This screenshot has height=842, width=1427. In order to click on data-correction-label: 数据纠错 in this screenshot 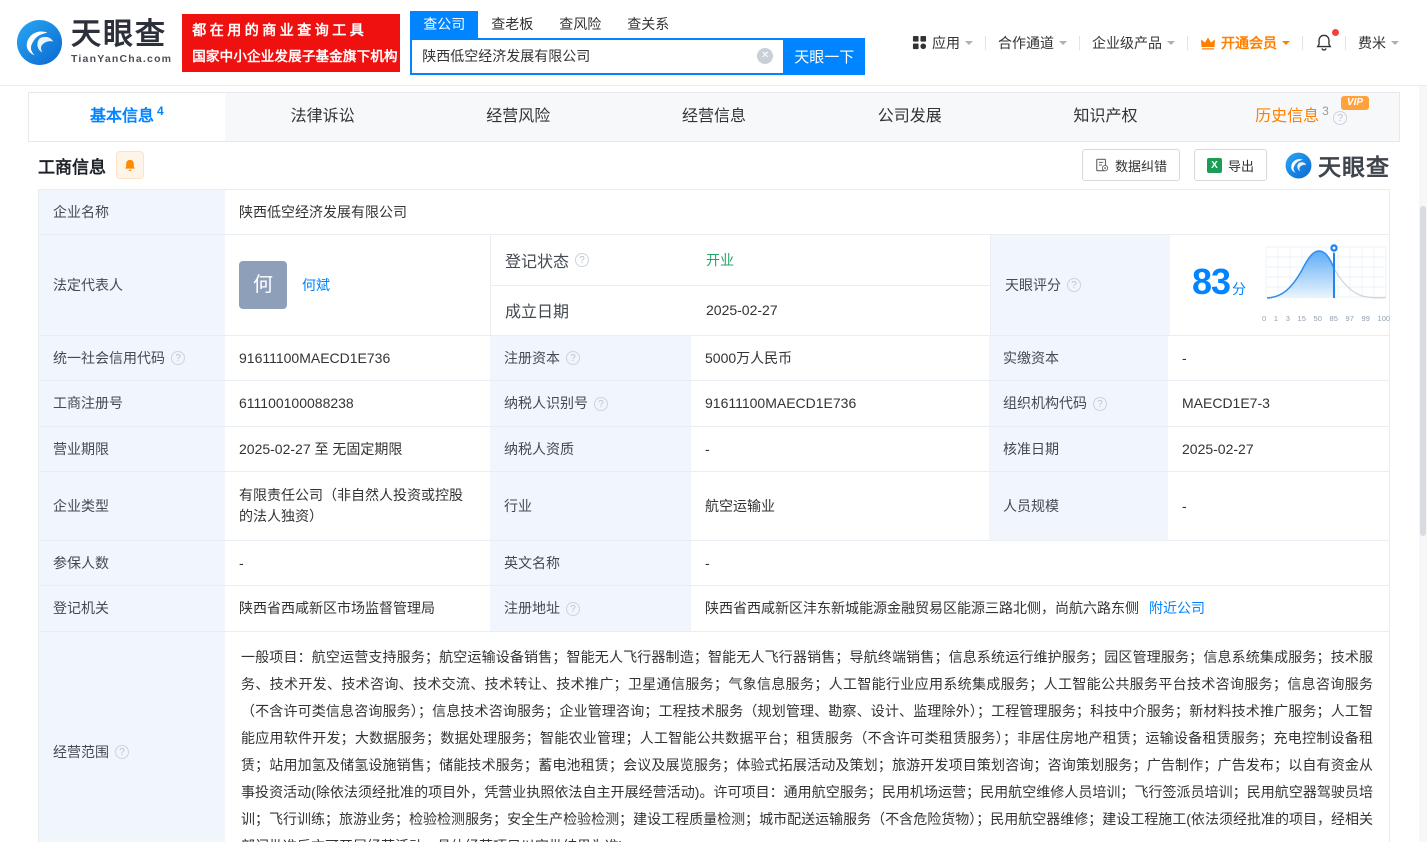, I will do `click(1140, 166)`.